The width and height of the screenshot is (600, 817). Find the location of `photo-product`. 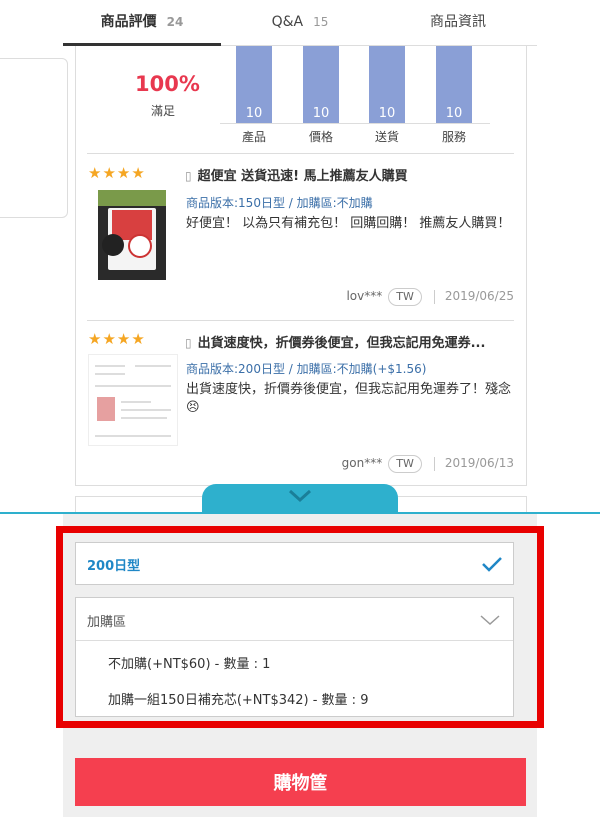

photo-product is located at coordinates (106, 409).